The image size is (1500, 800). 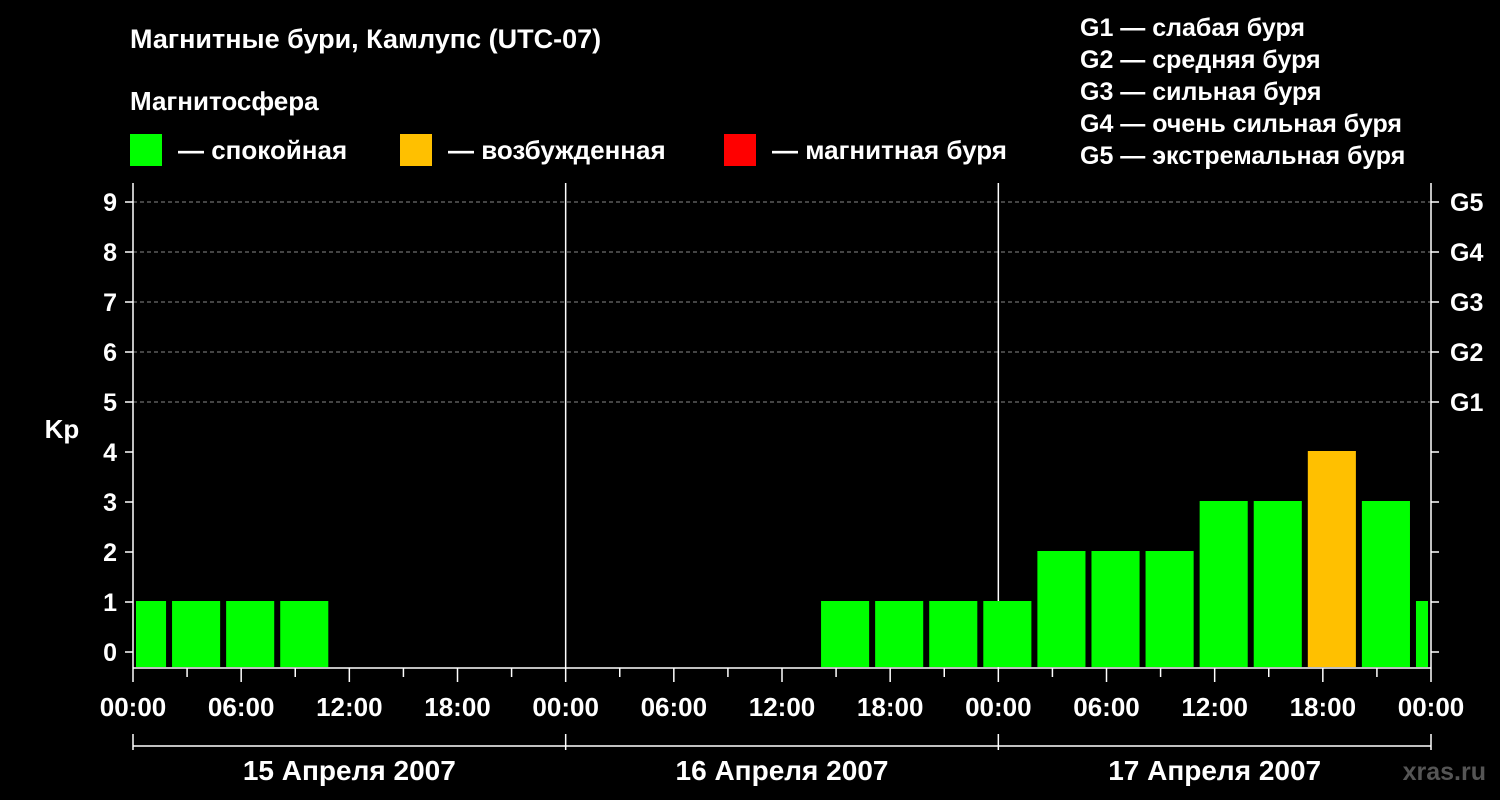 I want to click on y-tick-label-7: 7, so click(x=110, y=303).